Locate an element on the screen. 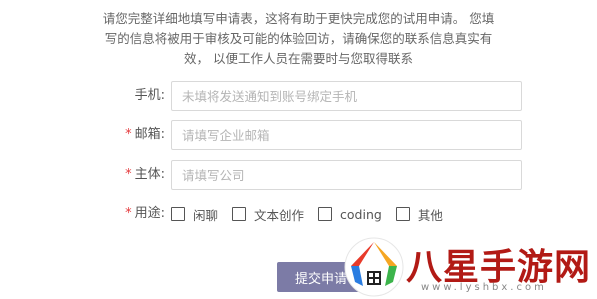 This screenshot has width=597, height=299. company-row: * 主体: is located at coordinates (298, 175).